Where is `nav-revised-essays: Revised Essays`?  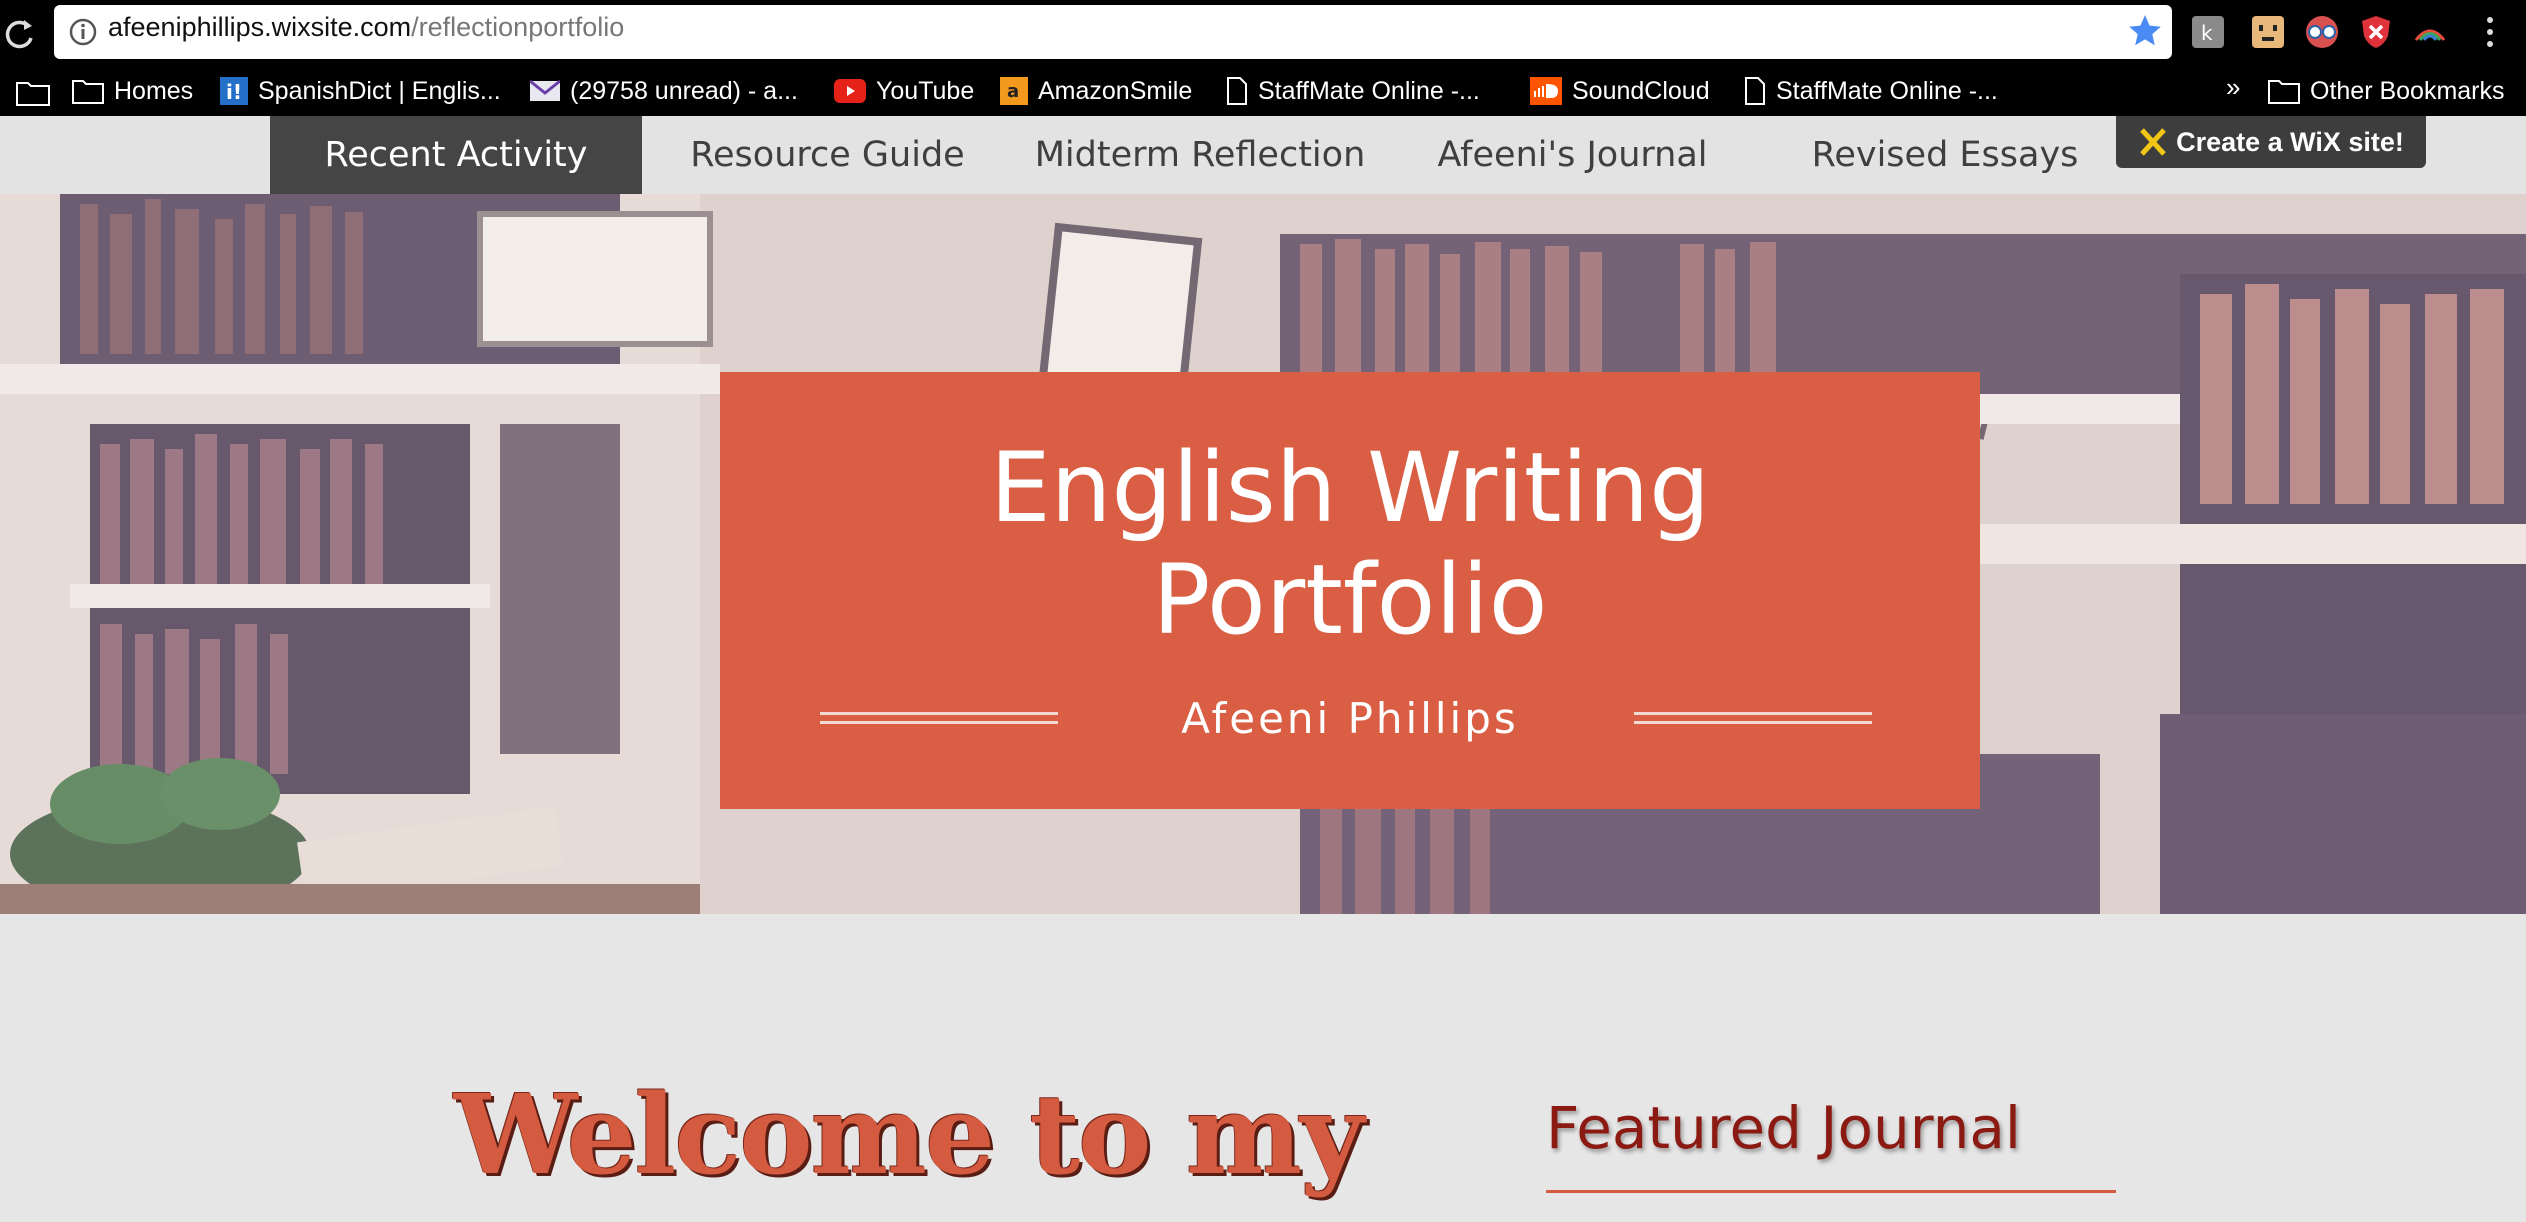
nav-revised-essays: Revised Essays is located at coordinates (1945, 155).